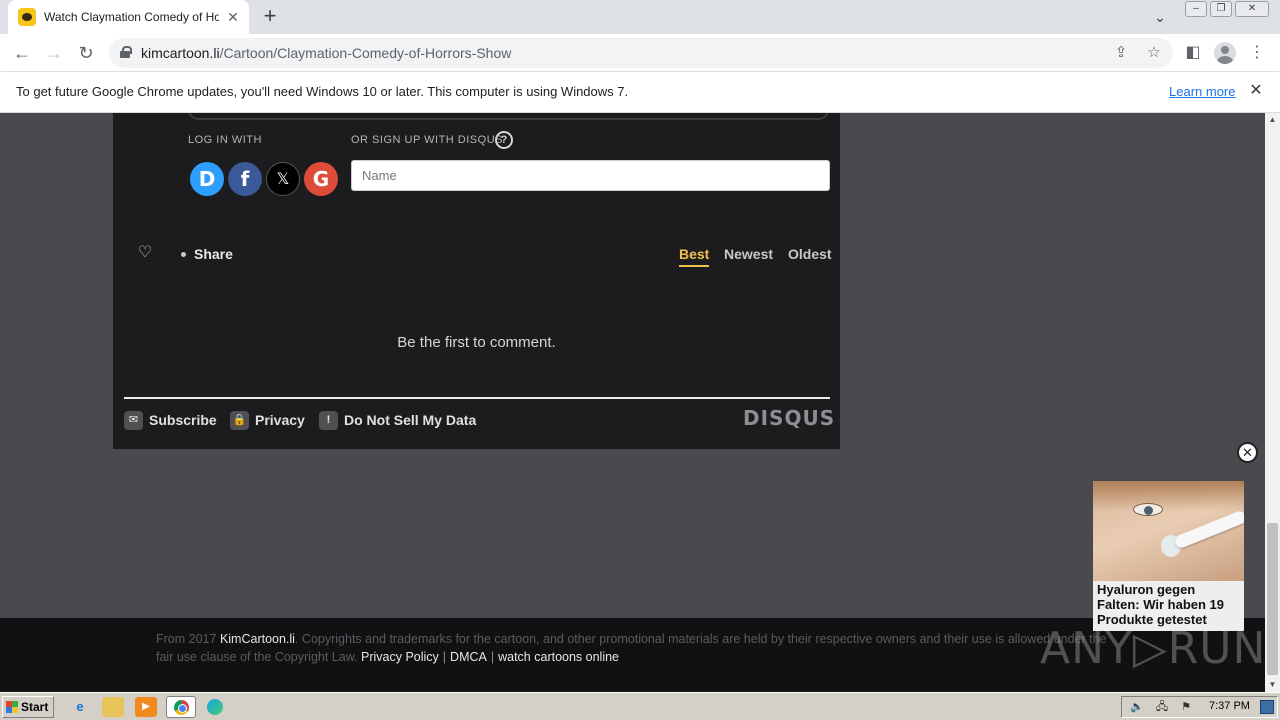 The image size is (1280, 720). What do you see at coordinates (245, 179) in the screenshot?
I see `facebook-login-icon: f` at bounding box center [245, 179].